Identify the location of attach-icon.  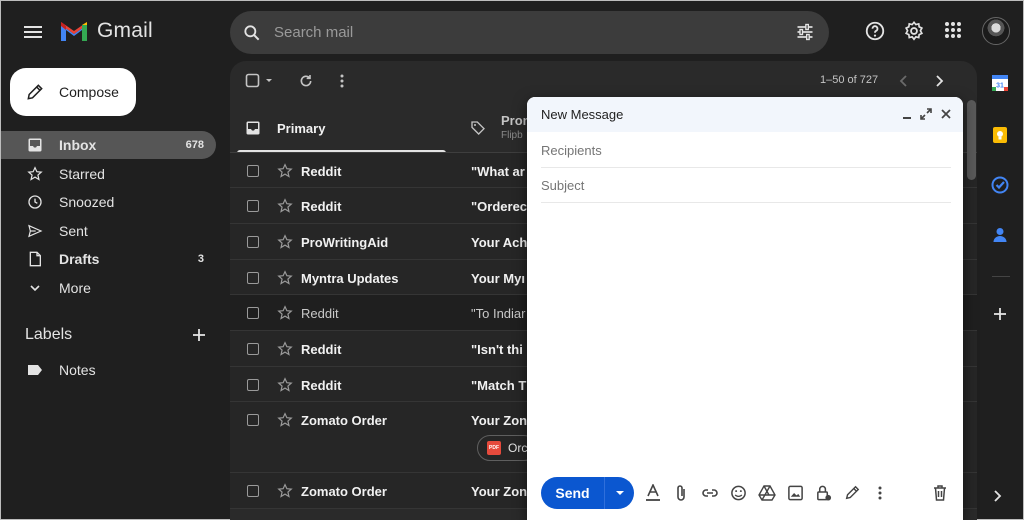
(681, 493).